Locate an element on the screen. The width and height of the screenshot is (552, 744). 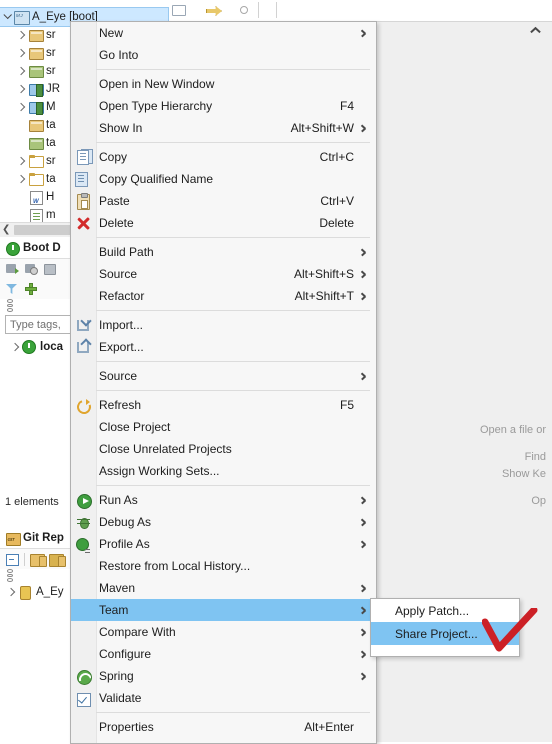
menu-item-close-unrelated-projects: Close Unrelated Projects is located at coordinates (223, 449).